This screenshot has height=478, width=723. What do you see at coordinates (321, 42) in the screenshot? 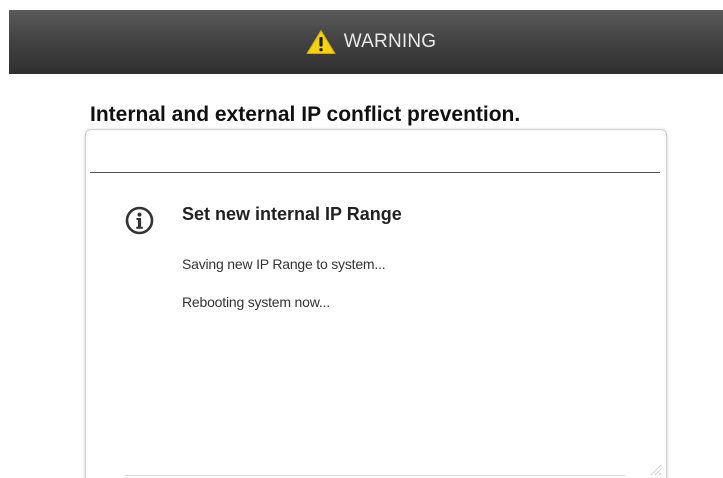
I see `warning-triangle-icon` at bounding box center [321, 42].